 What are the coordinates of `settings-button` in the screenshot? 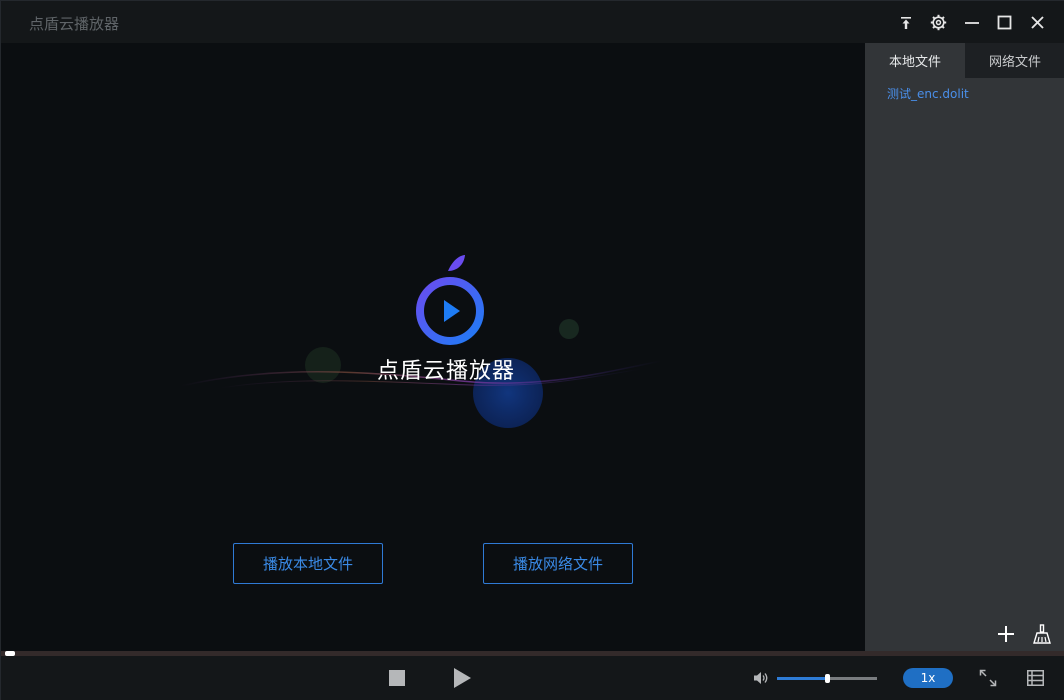 It's located at (938, 22).